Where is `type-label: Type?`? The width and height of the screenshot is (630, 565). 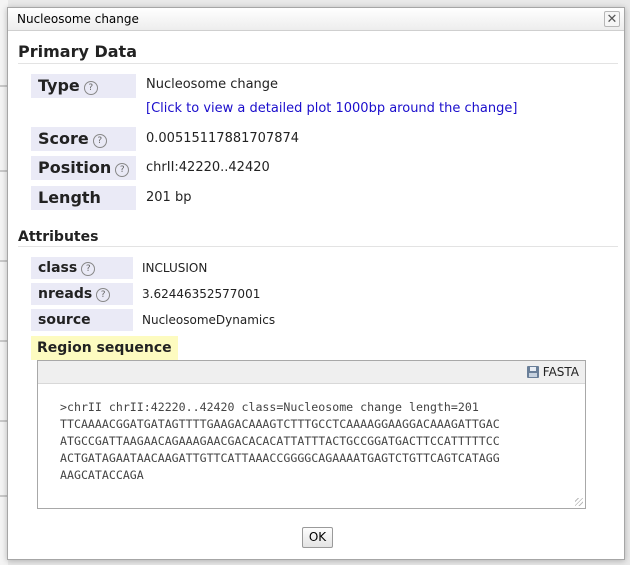
type-label: Type? is located at coordinates (83, 86).